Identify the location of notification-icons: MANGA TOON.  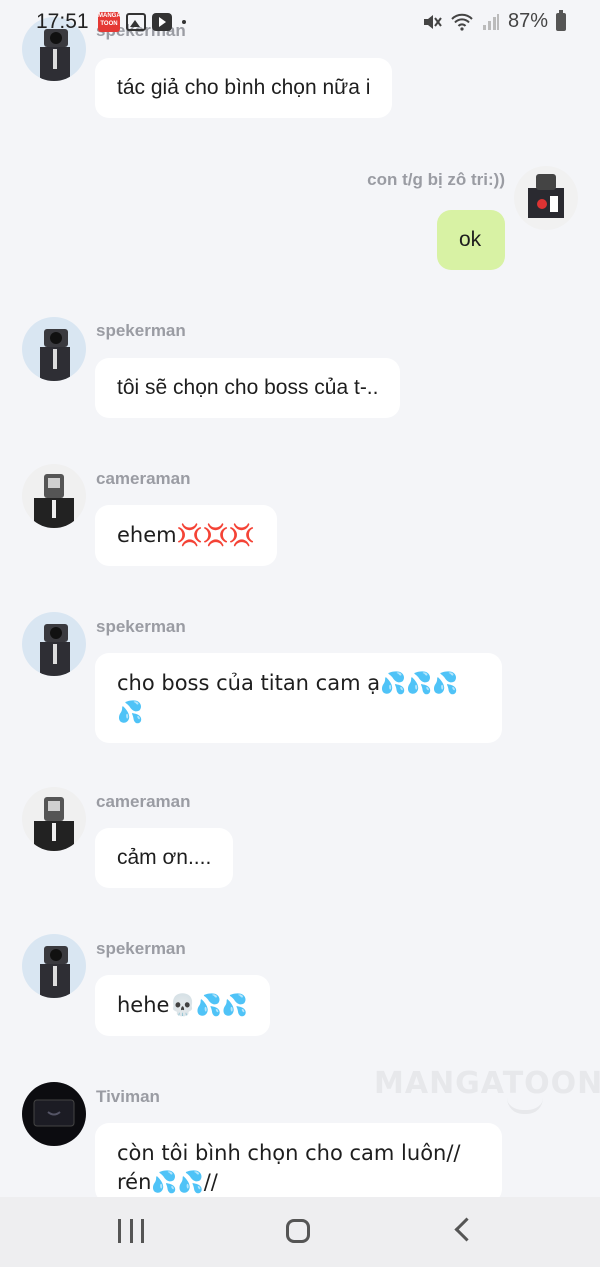
(142, 22).